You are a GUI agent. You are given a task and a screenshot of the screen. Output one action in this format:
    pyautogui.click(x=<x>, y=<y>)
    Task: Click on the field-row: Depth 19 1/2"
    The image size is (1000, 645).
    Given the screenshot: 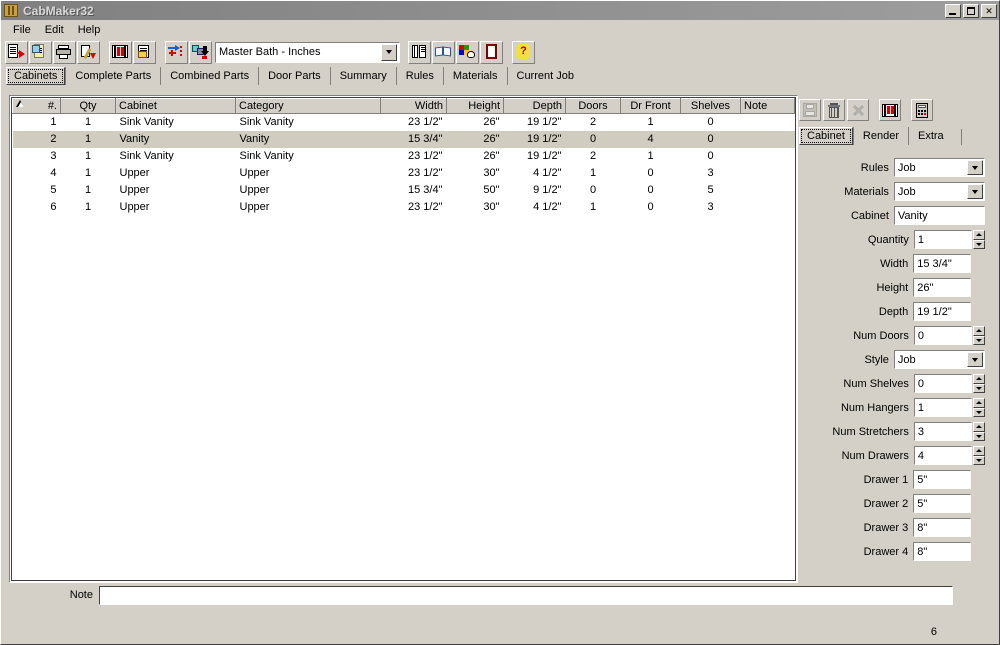 What is the action you would take?
    pyautogui.click(x=897, y=311)
    